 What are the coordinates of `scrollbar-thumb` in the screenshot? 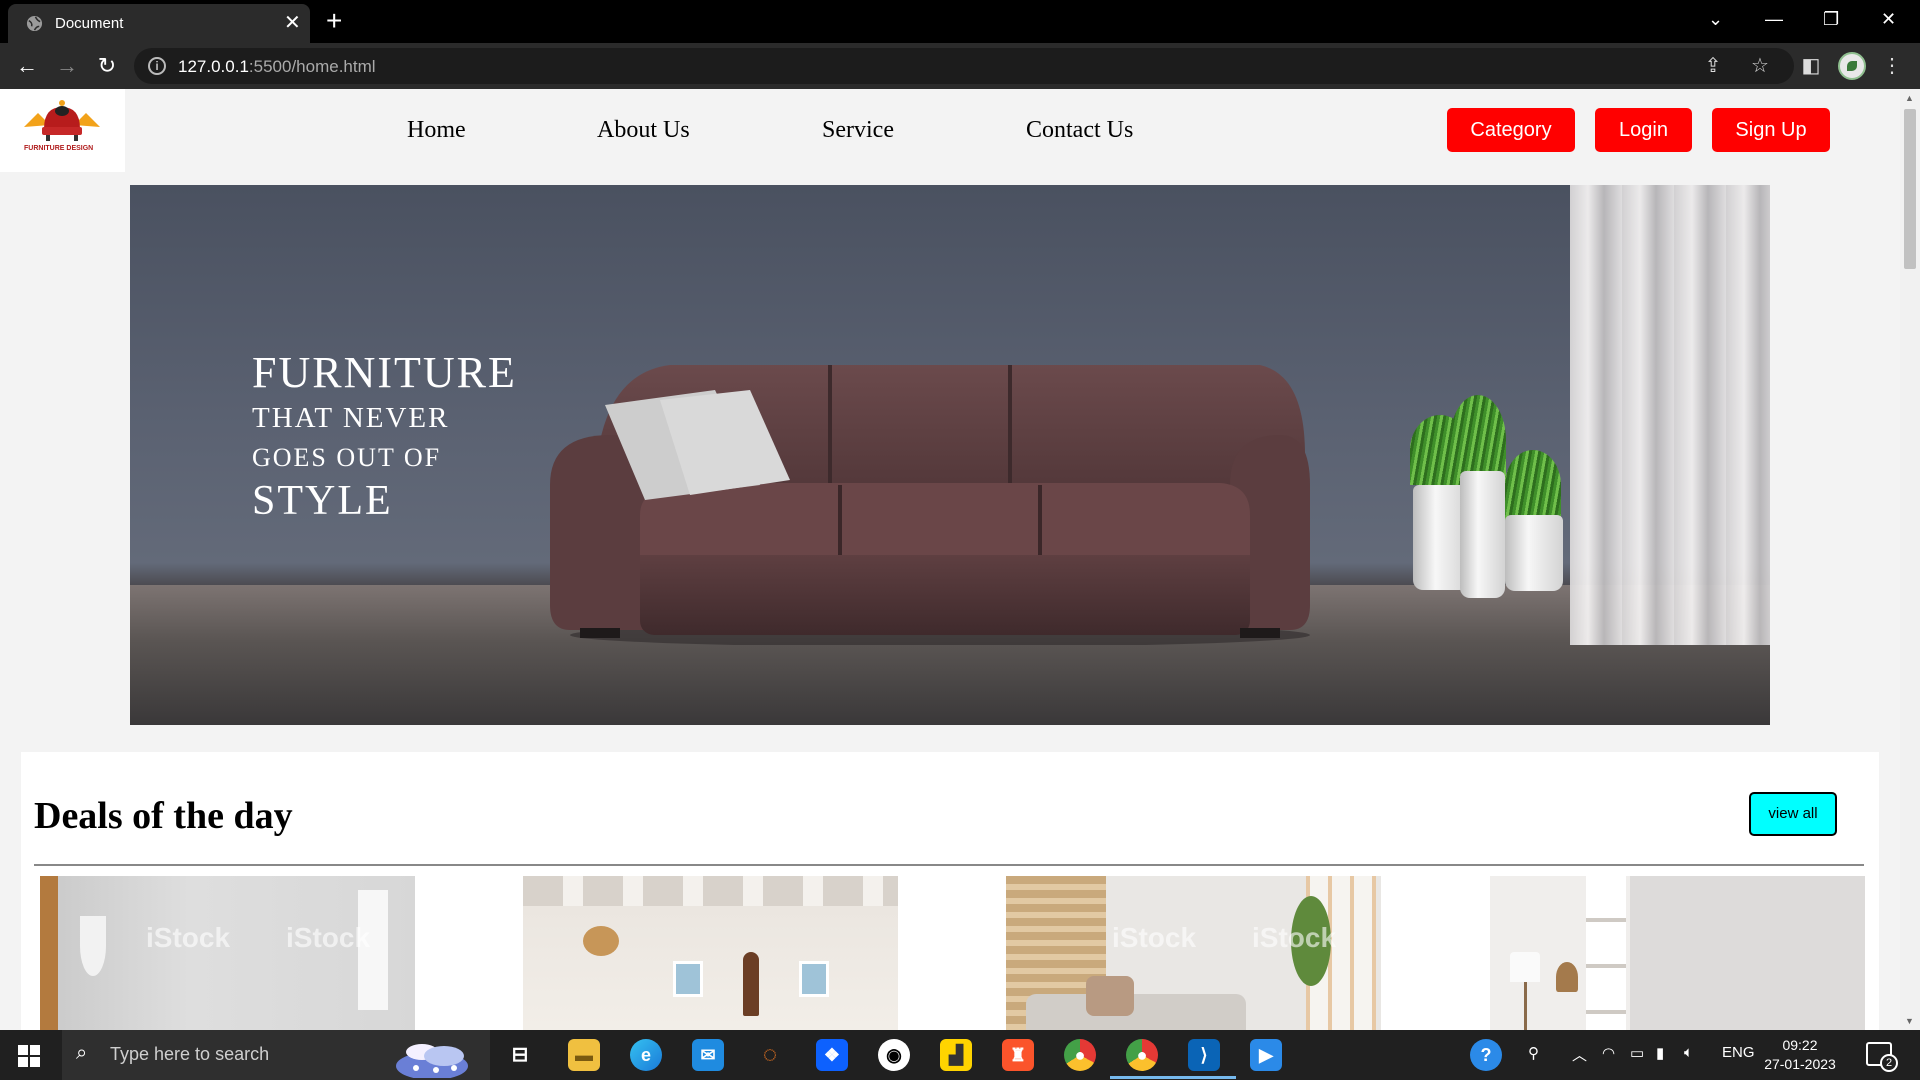 It's located at (1910, 189).